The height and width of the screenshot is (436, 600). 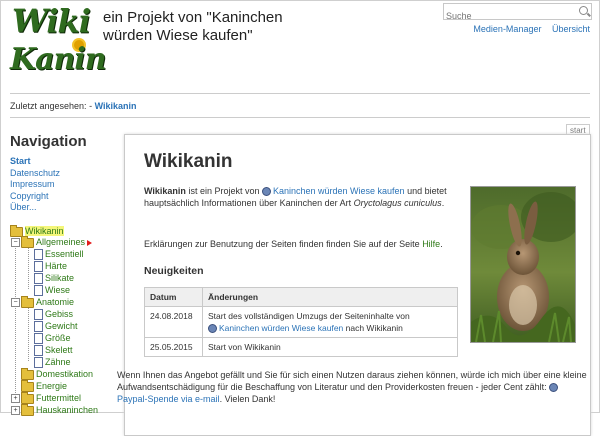 What do you see at coordinates (223, 191) in the screenshot?
I see `intro-text: ist ein Projekt von` at bounding box center [223, 191].